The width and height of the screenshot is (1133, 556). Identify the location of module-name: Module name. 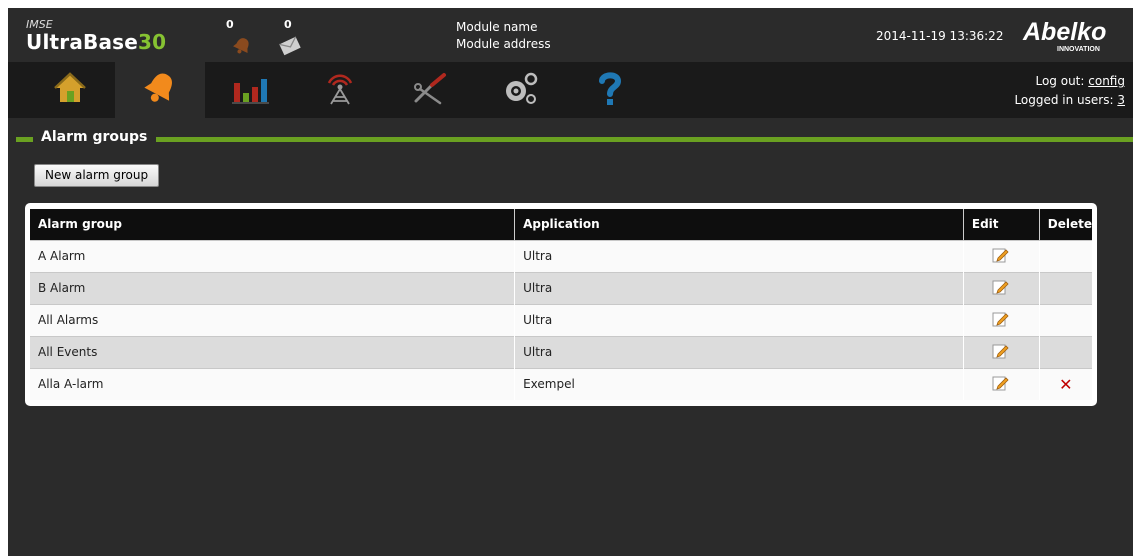
(497, 27).